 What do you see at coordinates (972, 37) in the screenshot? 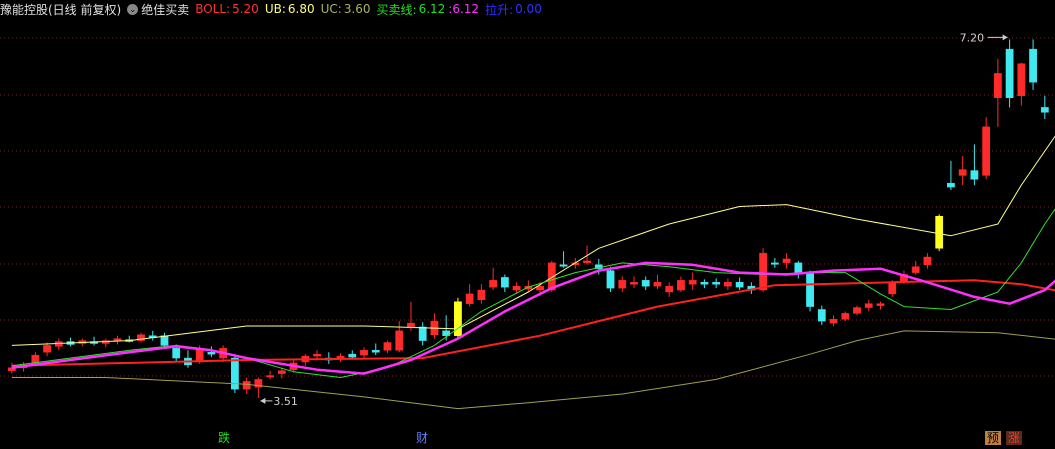
I see `high-price-label: 7.20` at bounding box center [972, 37].